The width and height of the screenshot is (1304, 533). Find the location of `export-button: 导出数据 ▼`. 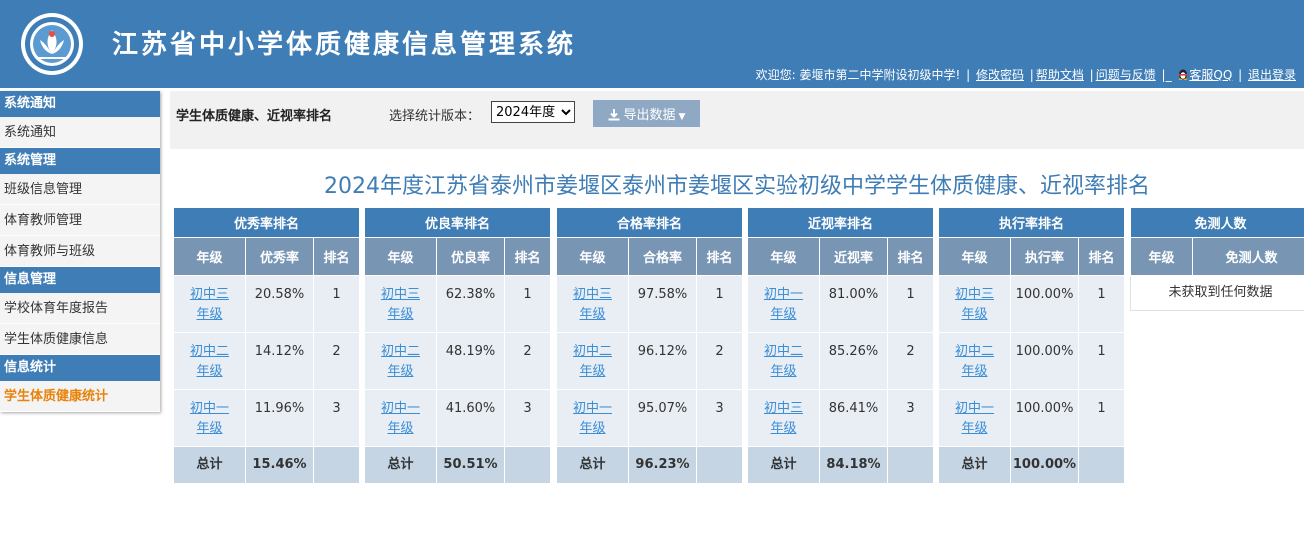

export-button: 导出数据 ▼ is located at coordinates (646, 113).